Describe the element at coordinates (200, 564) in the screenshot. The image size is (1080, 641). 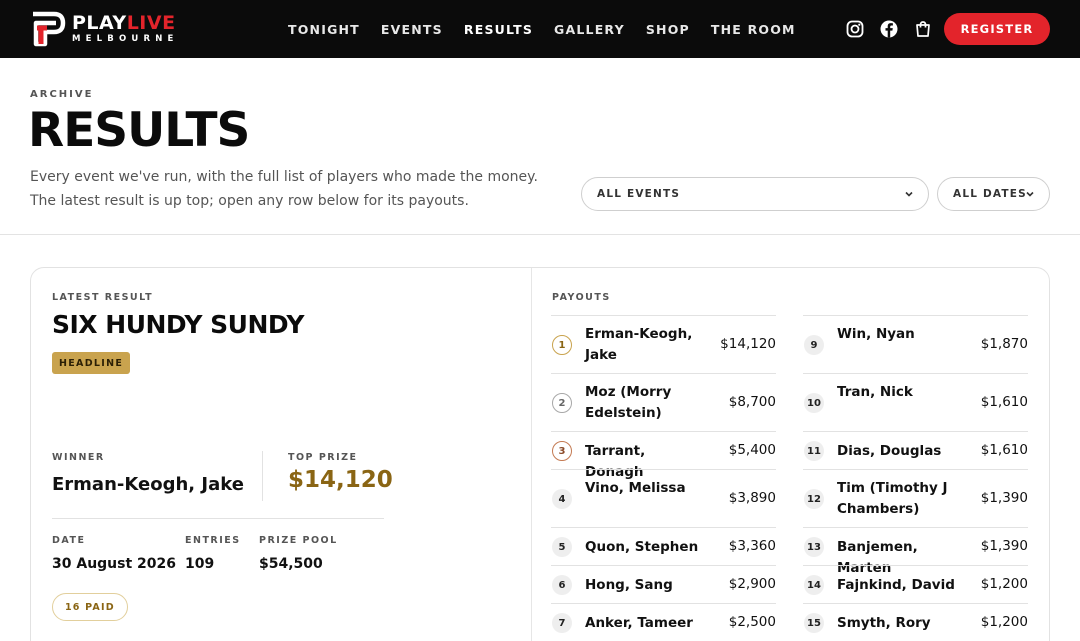
I see `entries-count: 109` at that location.